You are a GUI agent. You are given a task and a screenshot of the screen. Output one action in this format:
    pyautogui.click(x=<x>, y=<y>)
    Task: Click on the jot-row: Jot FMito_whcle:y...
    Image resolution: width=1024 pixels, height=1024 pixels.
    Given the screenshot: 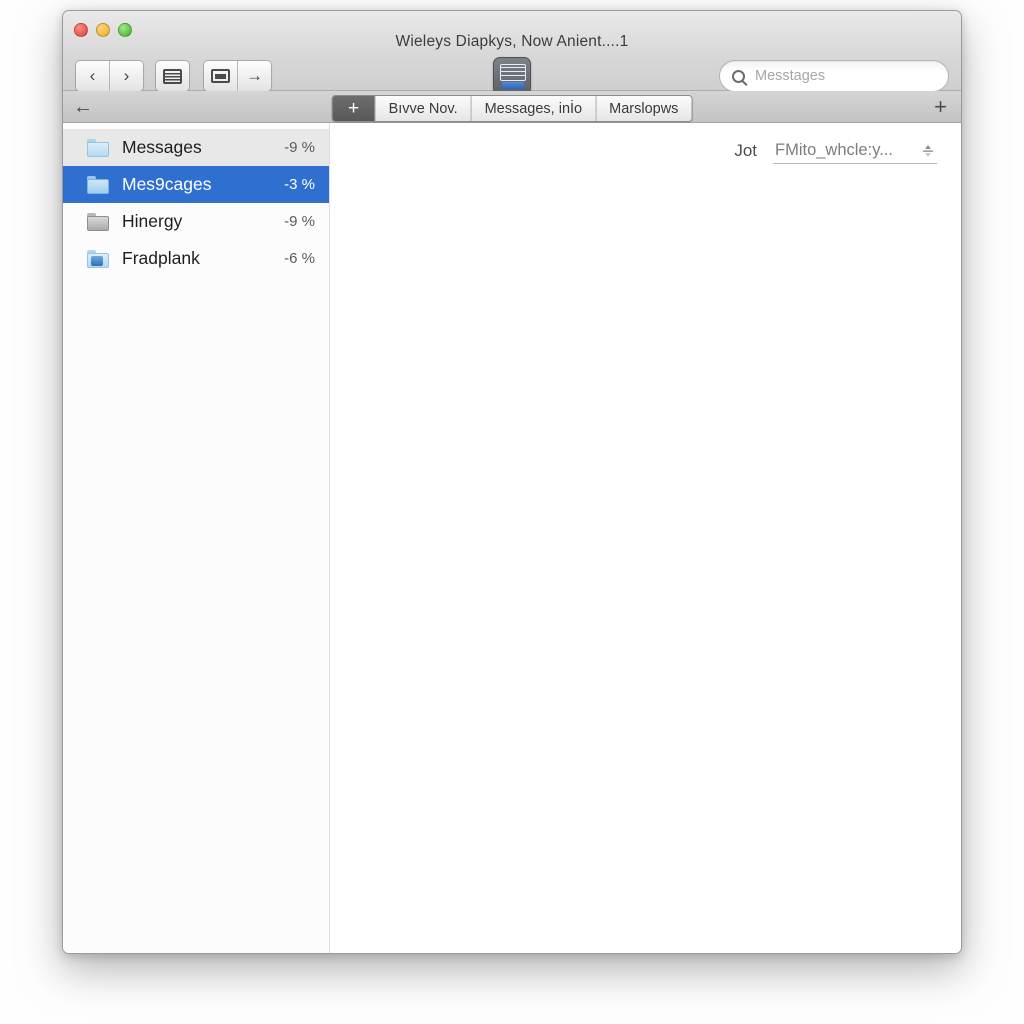 What is the action you would take?
    pyautogui.click(x=835, y=152)
    